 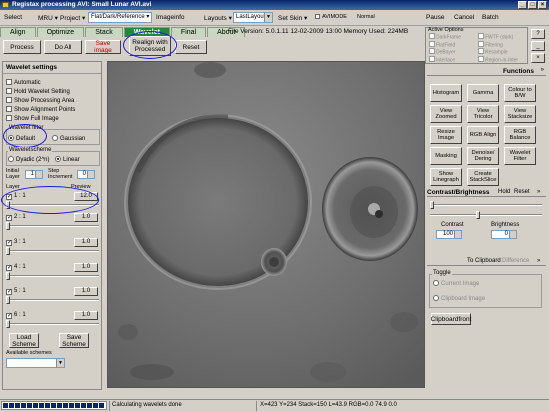 What do you see at coordinates (445, 45) in the screenshot?
I see `option-flatfield: FlatField` at bounding box center [445, 45].